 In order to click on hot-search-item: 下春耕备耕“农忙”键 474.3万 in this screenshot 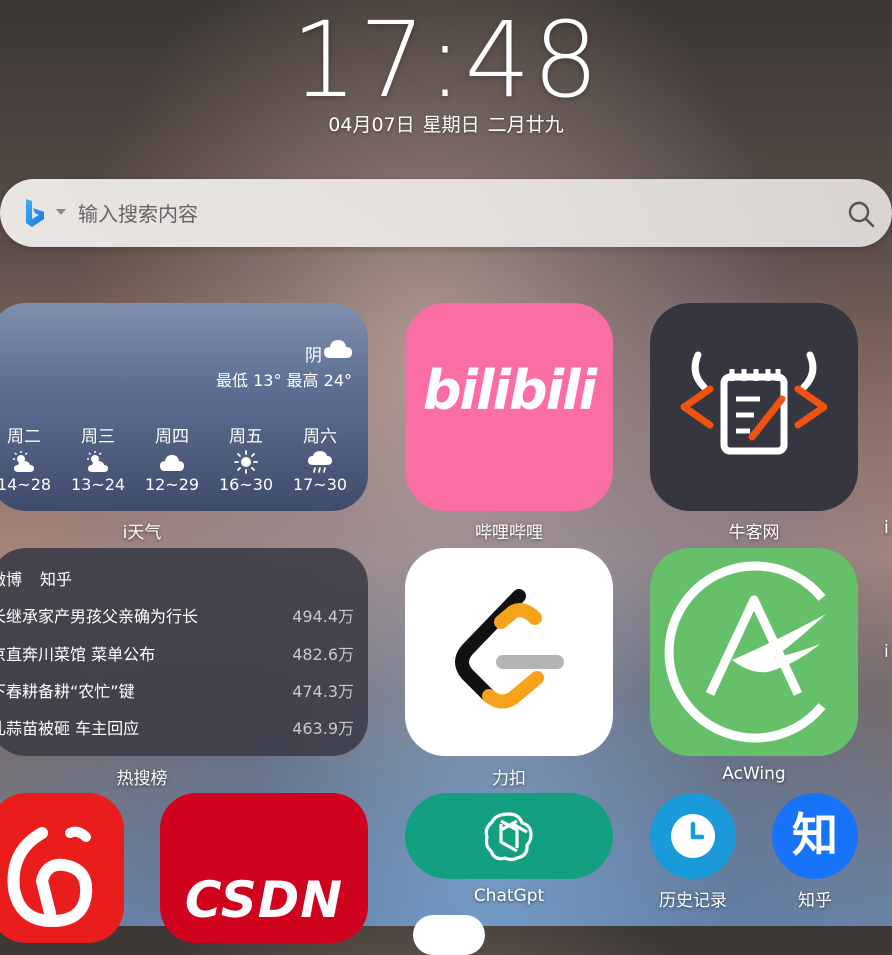, I will do `click(177, 690)`.